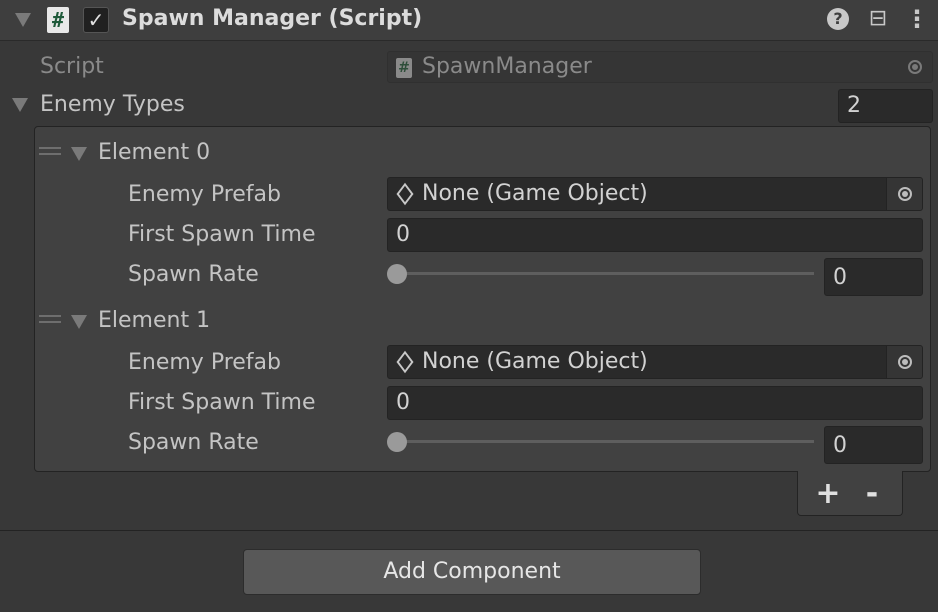 The image size is (938, 612). What do you see at coordinates (58, 20) in the screenshot?
I see `script-icon: #` at bounding box center [58, 20].